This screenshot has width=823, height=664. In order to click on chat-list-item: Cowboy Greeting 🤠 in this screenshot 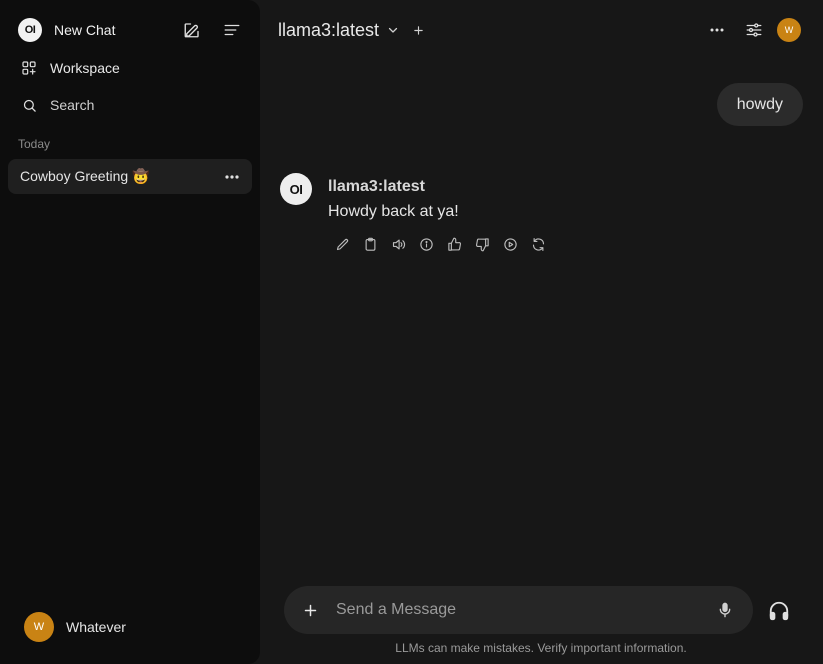, I will do `click(130, 176)`.